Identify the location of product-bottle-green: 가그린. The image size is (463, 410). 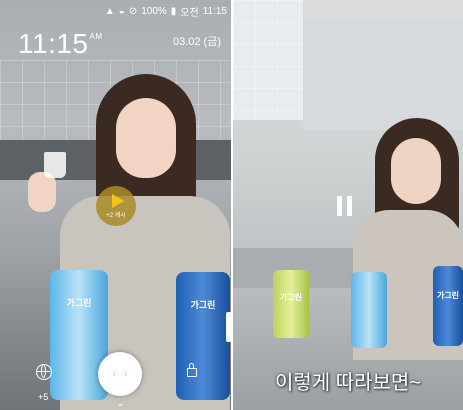
(291, 304).